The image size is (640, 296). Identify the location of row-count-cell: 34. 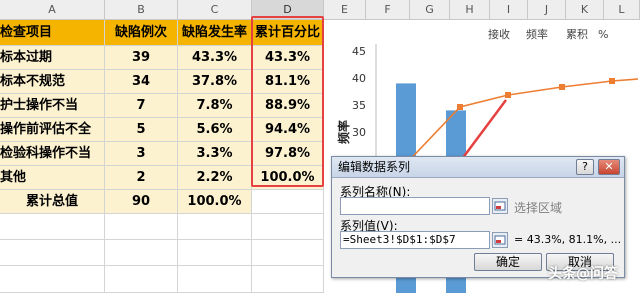
(141, 82).